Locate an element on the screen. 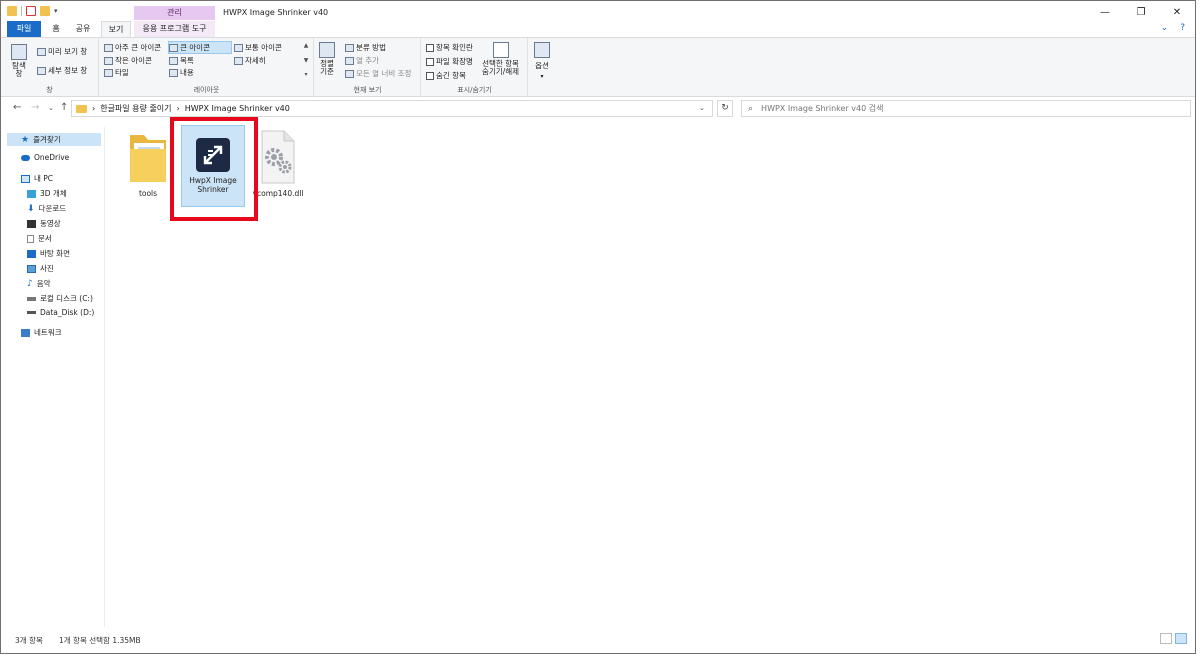 The image size is (1200, 658). hidden-items-toggle: 숨긴 항목 is located at coordinates (446, 75).